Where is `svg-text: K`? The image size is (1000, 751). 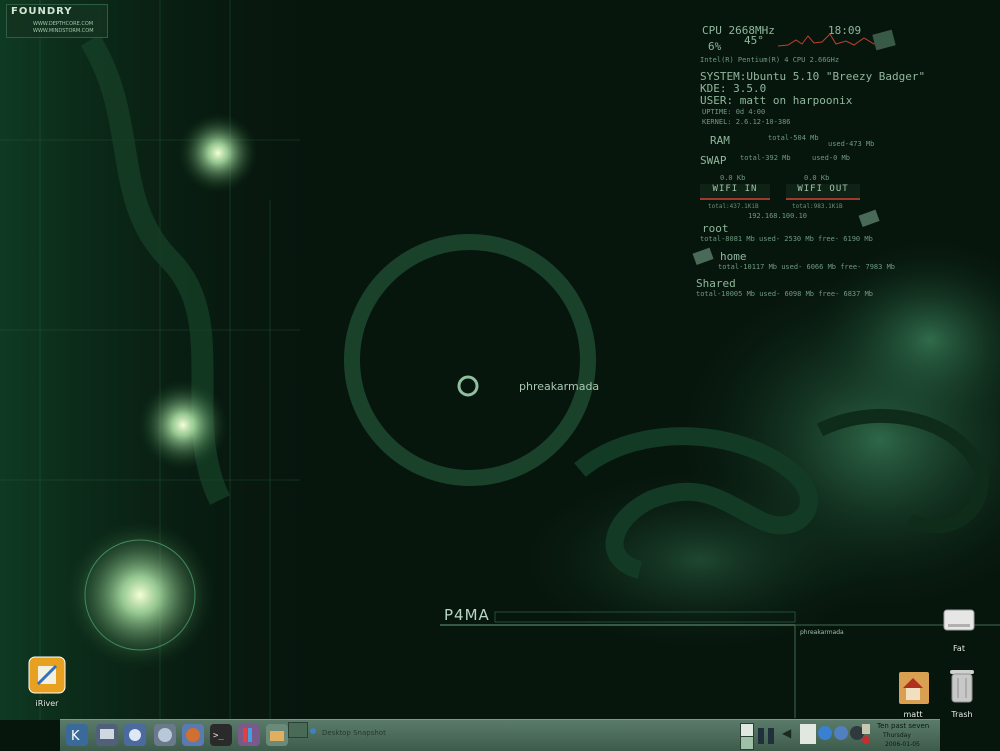
svg-text: K is located at coordinates (75, 736).